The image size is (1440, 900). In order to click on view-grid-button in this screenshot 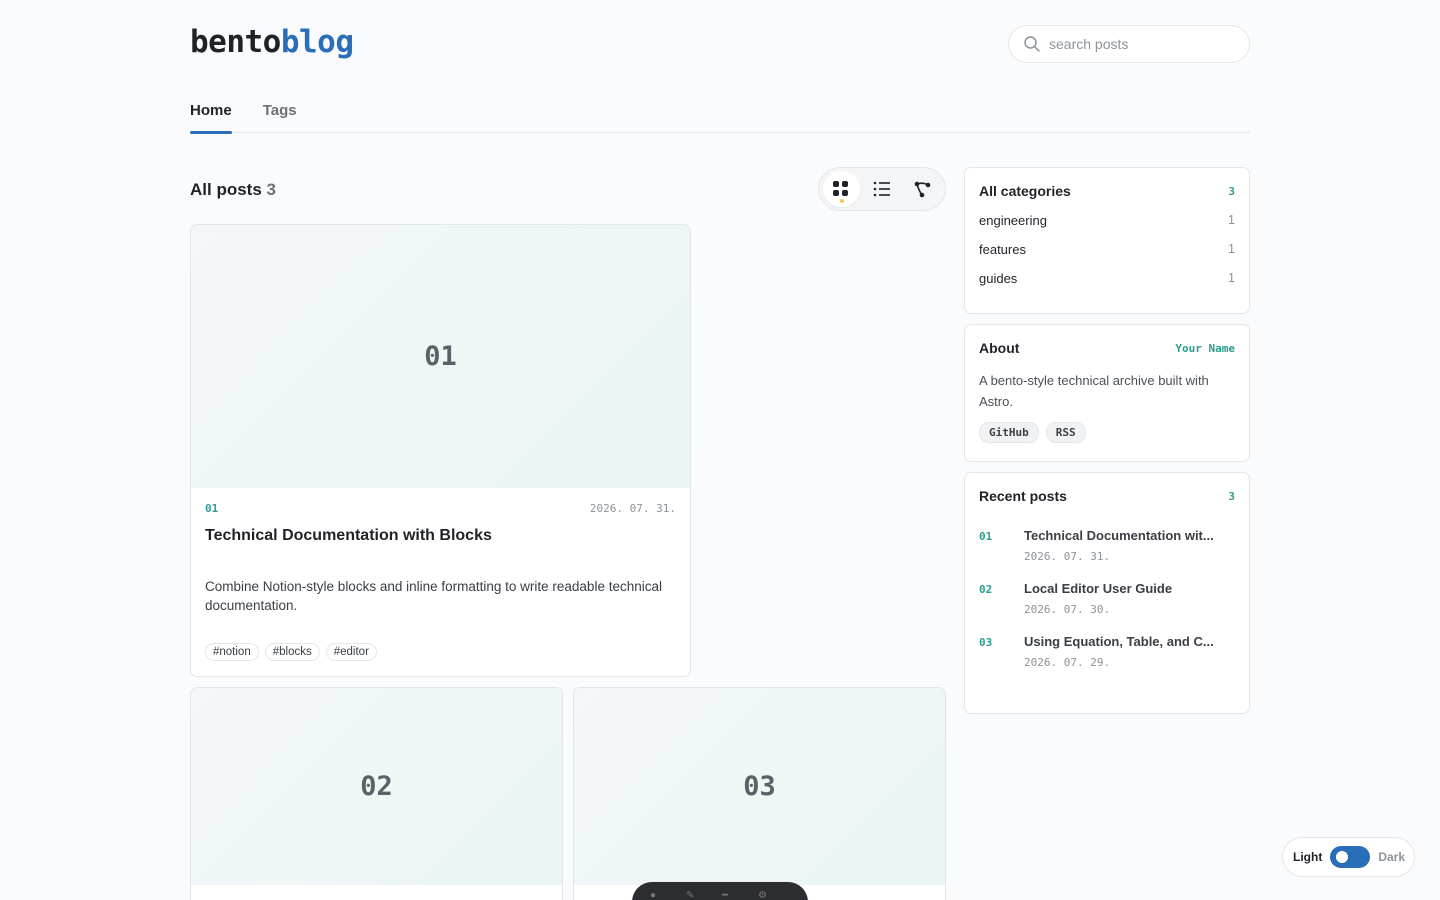, I will do `click(841, 189)`.